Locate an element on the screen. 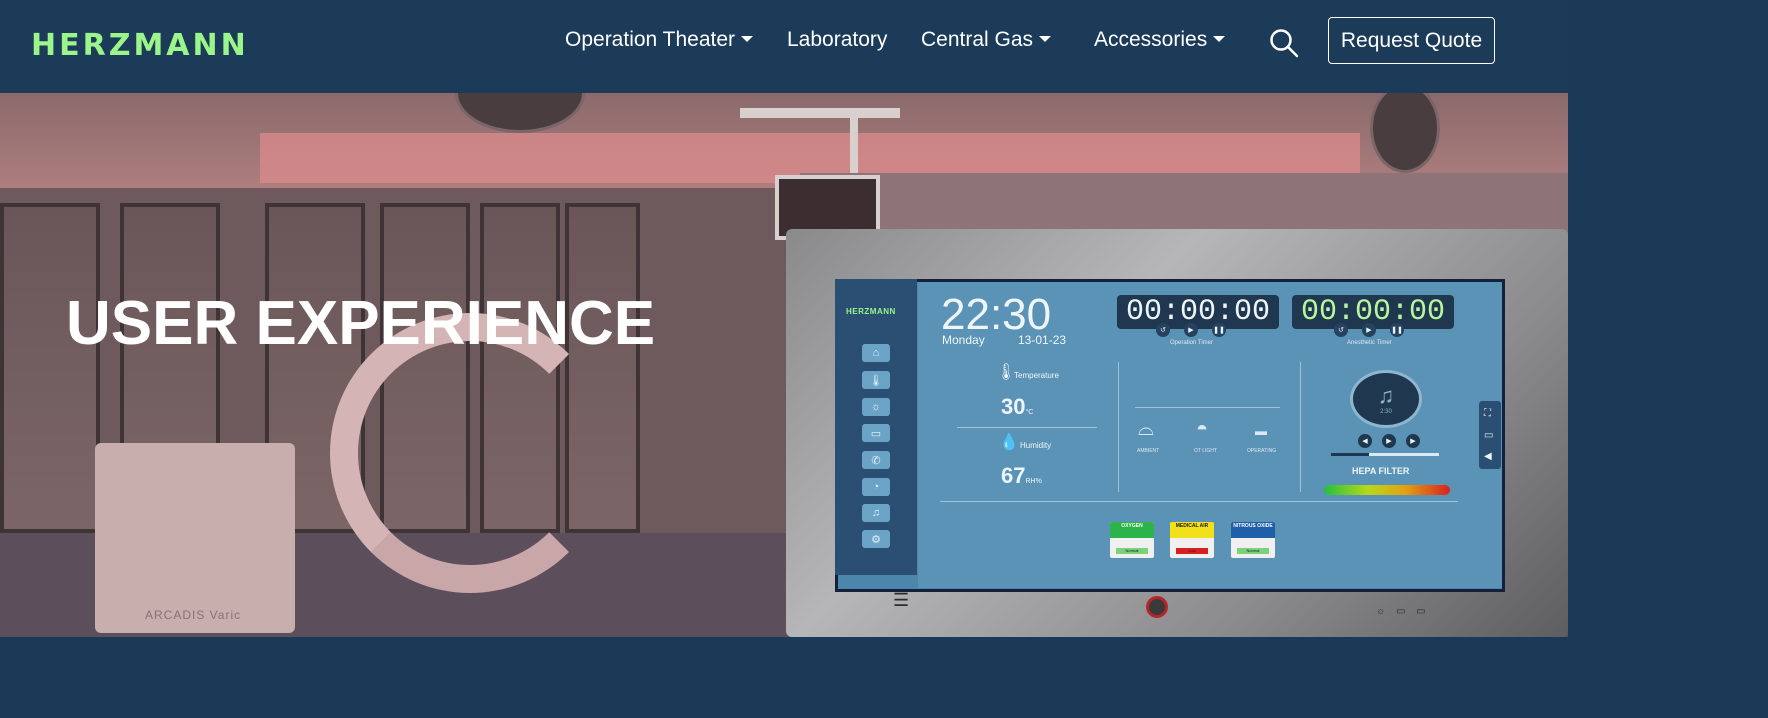 This screenshot has width=1768, height=718. next-icon: ▶ is located at coordinates (1413, 441).